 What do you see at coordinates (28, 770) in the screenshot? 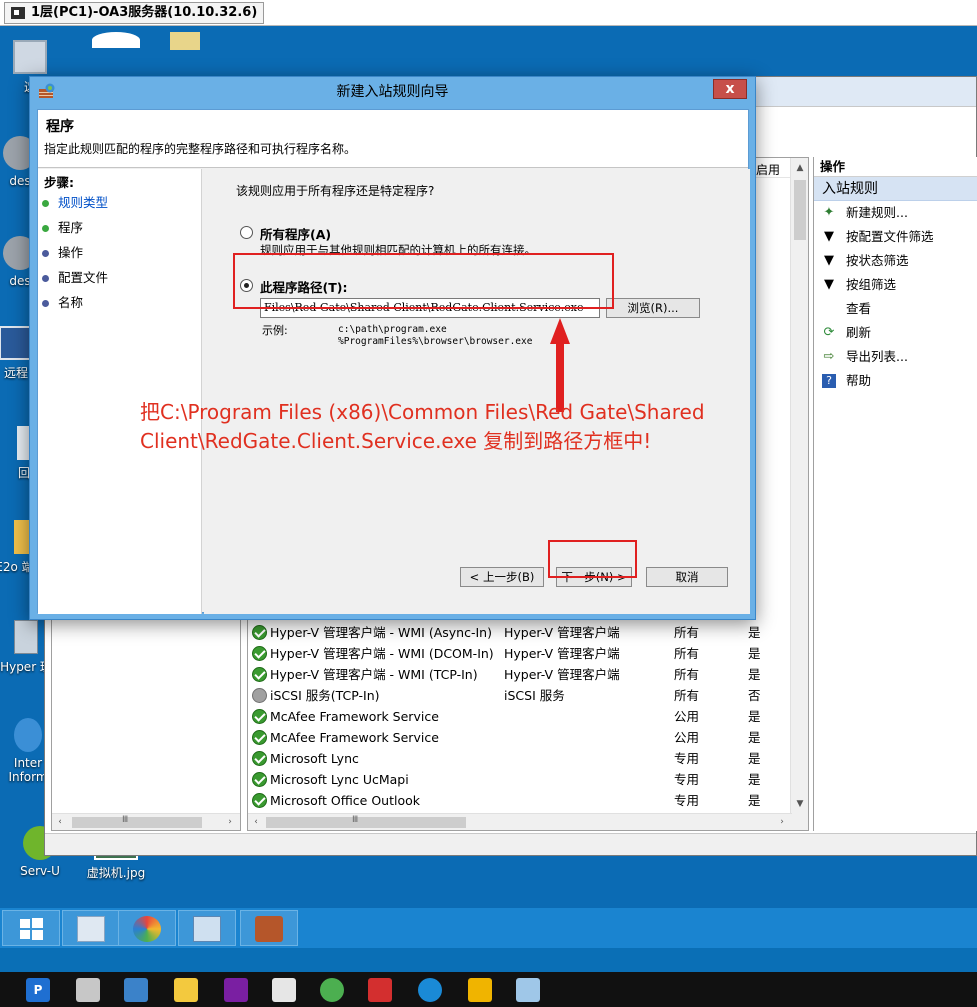
I see `desktop-icon-label: Inter Inform` at bounding box center [28, 770].